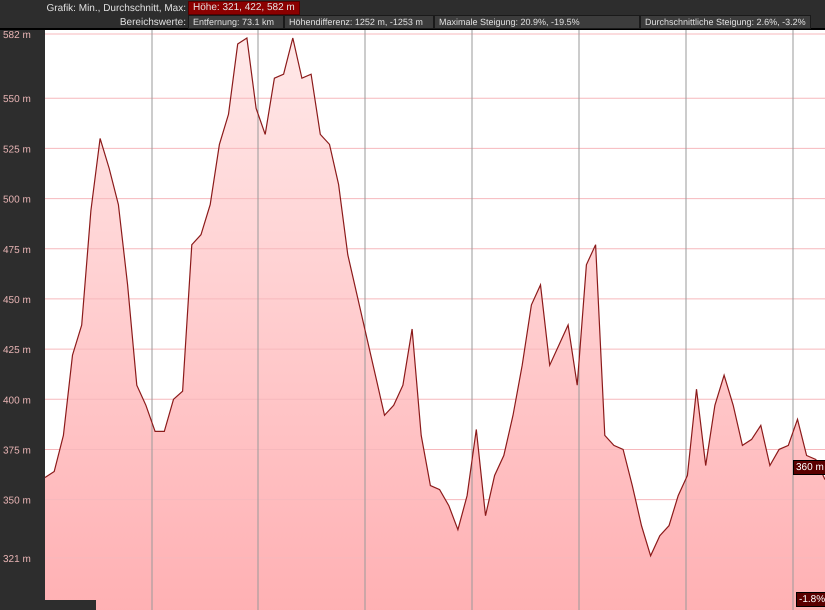 The width and height of the screenshot is (825, 610). Describe the element at coordinates (17, 501) in the screenshot. I see `y-axis-label: 350 m` at that location.